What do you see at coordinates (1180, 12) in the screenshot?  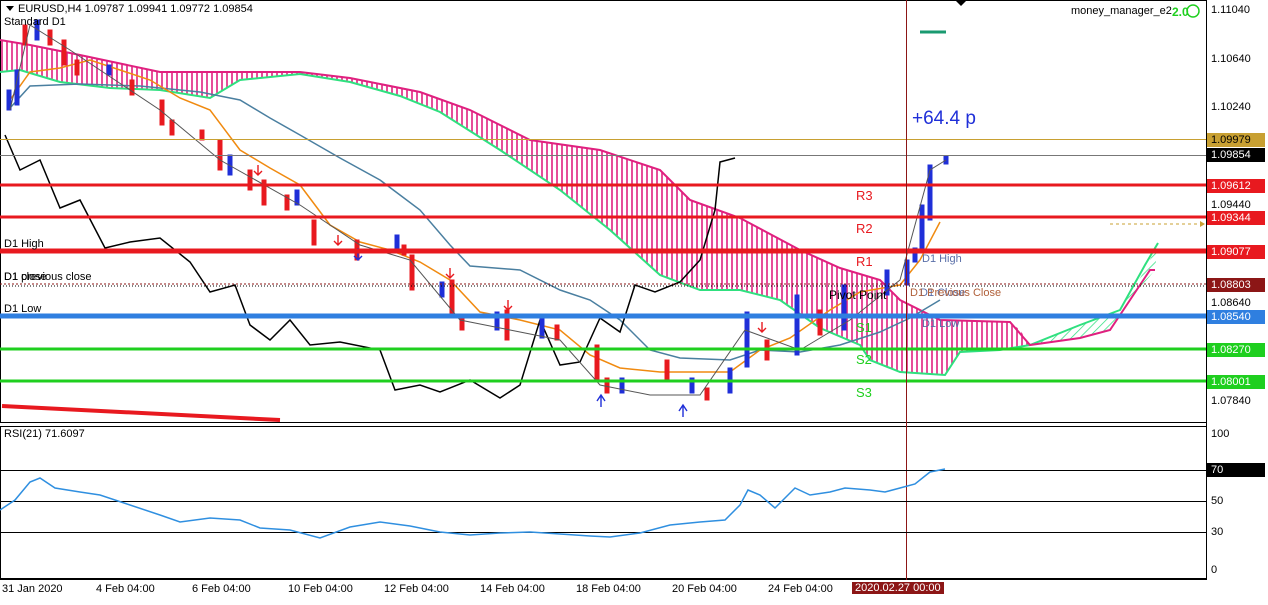 I see `ea-version-badge: 2.0` at bounding box center [1180, 12].